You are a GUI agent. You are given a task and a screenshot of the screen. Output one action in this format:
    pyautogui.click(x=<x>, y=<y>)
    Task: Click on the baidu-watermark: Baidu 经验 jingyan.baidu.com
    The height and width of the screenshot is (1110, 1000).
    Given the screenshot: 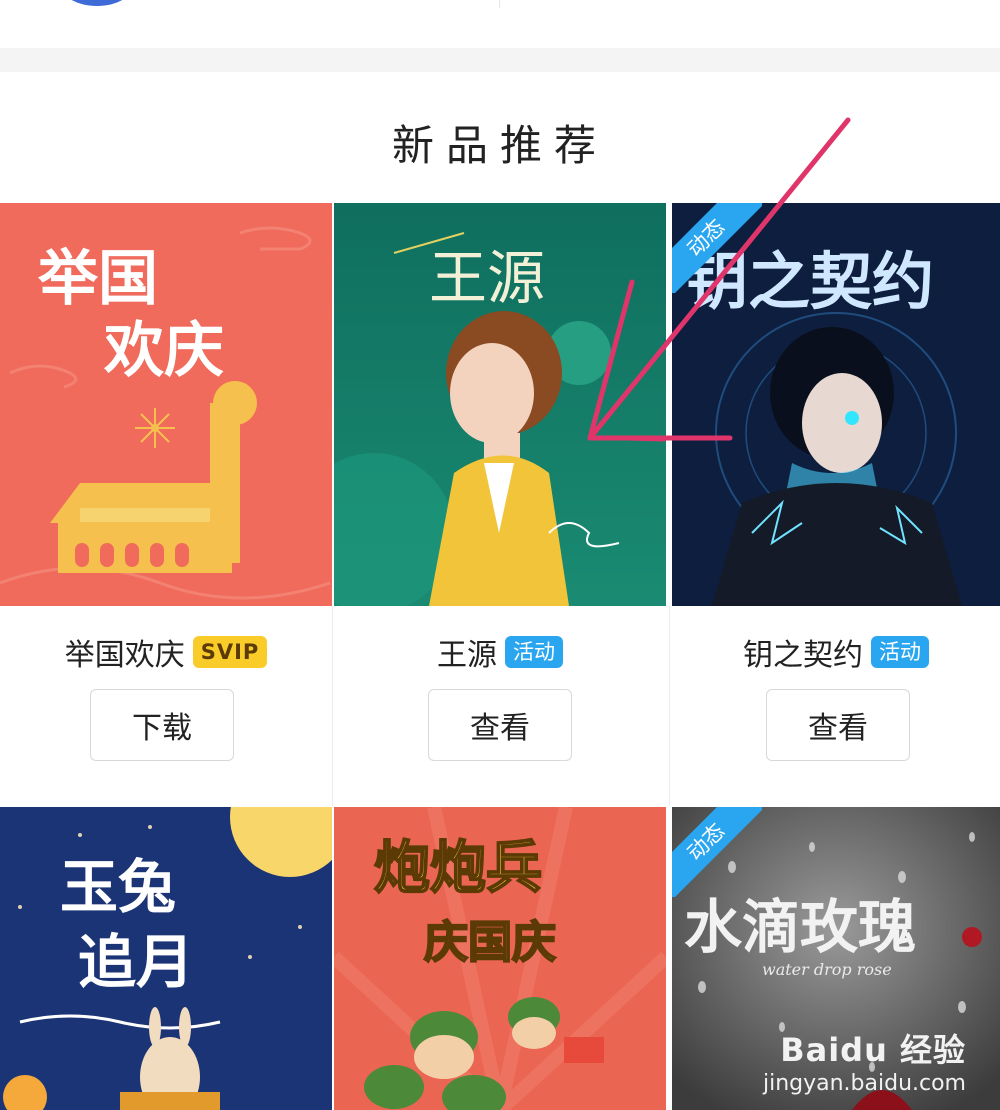 What is the action you would take?
    pyautogui.click(x=864, y=1060)
    